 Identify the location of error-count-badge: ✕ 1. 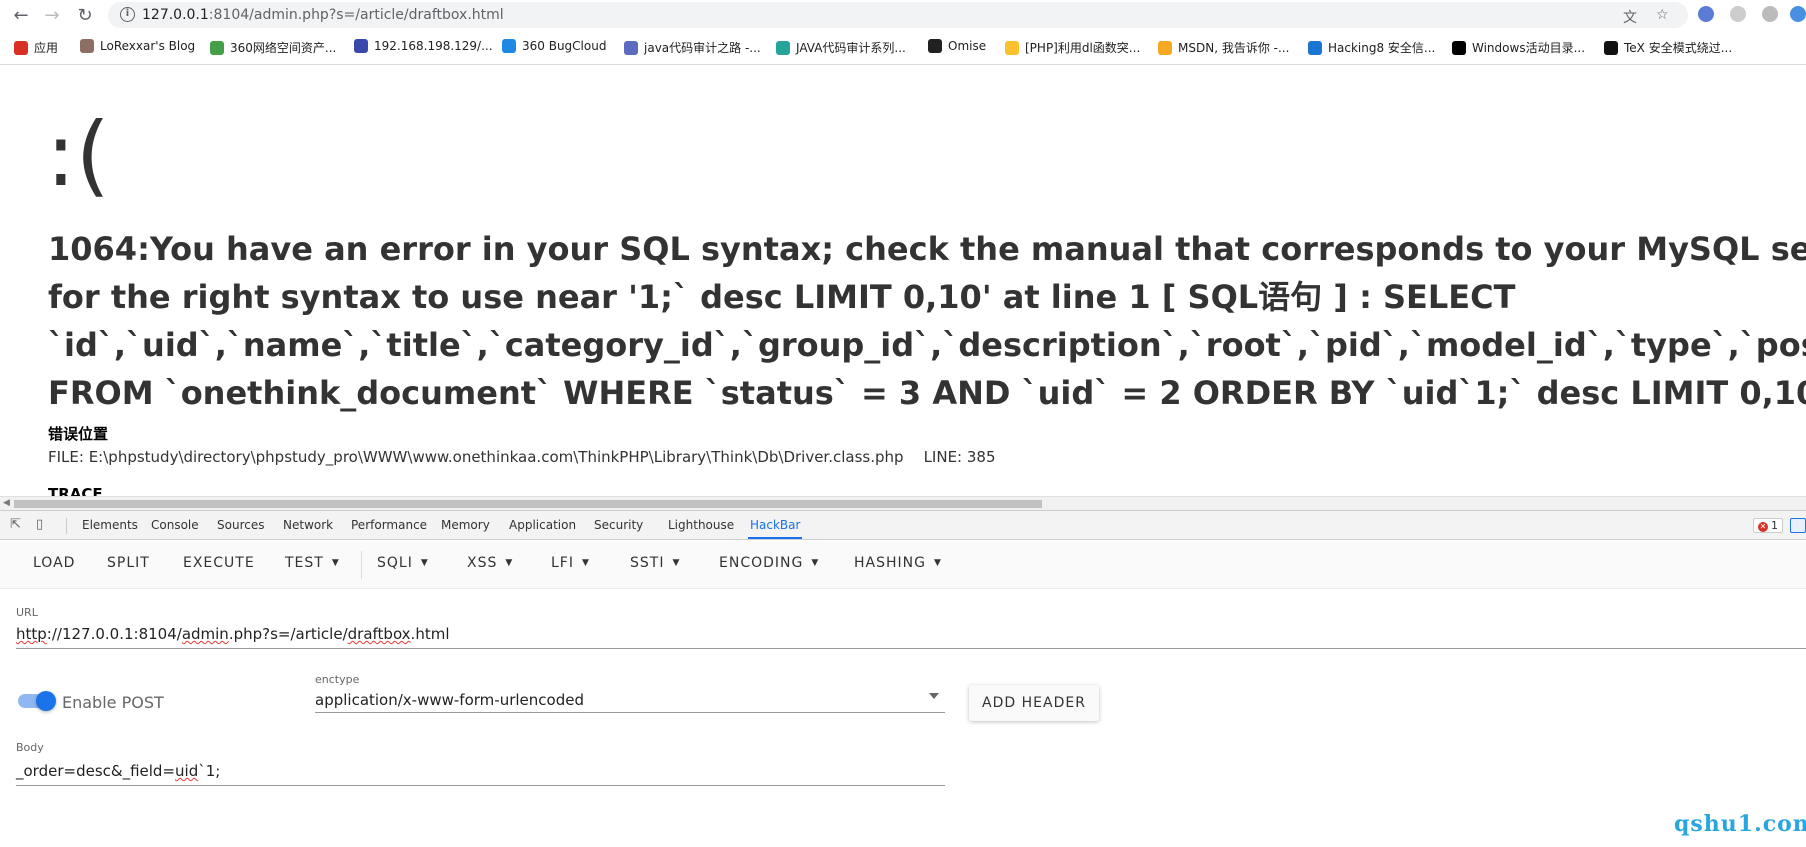
(1768, 525).